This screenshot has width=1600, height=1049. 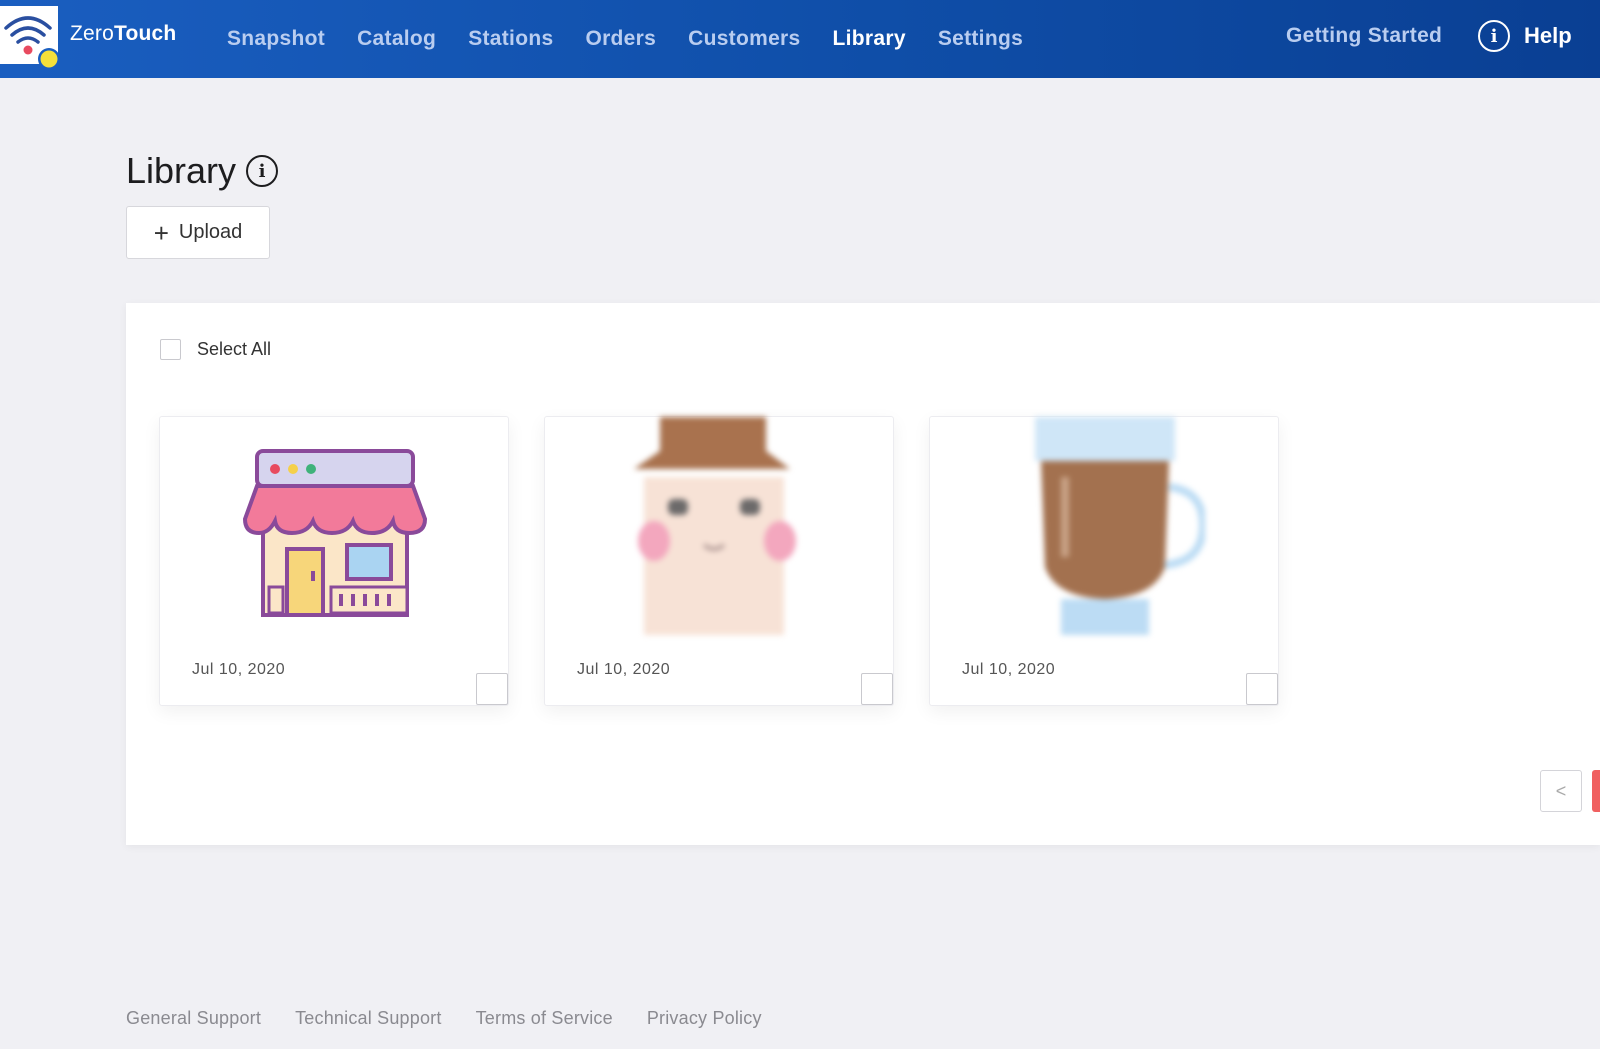 What do you see at coordinates (704, 1018) in the screenshot?
I see `footer-link-privacy-policy: Privacy Policy` at bounding box center [704, 1018].